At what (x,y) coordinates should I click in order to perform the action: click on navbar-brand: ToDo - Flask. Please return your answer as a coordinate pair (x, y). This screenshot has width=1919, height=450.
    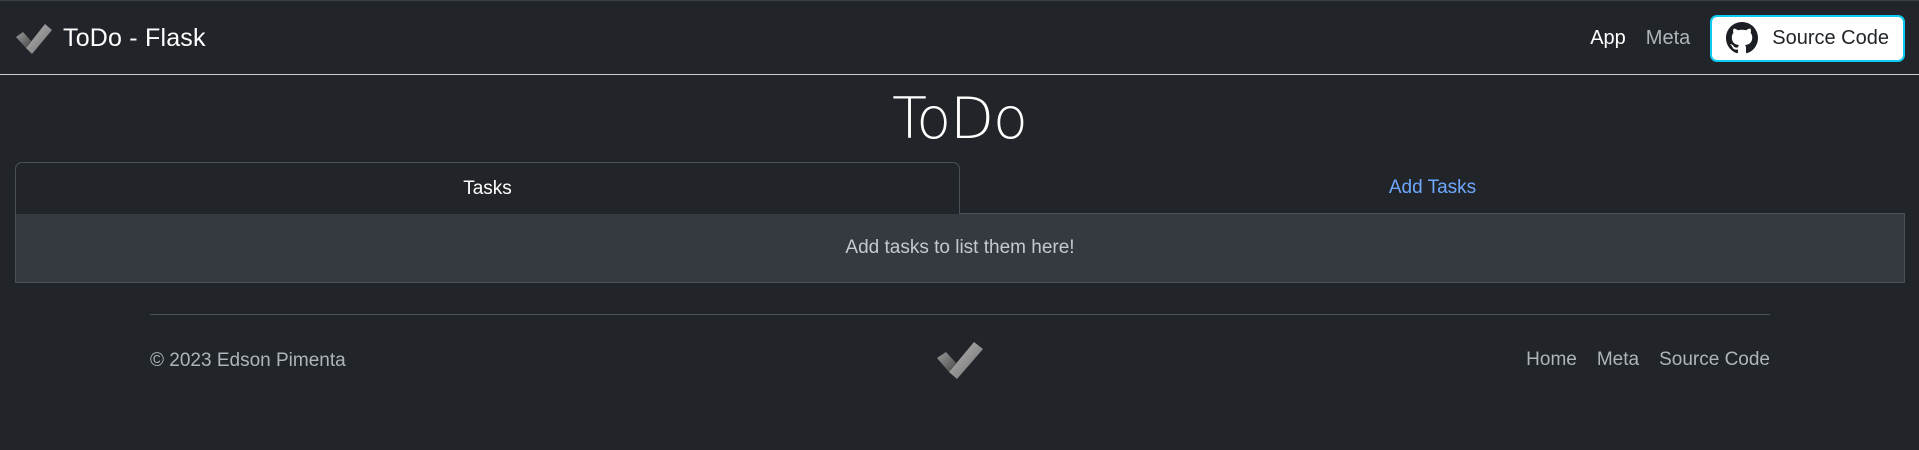
    Looking at the image, I should click on (110, 38).